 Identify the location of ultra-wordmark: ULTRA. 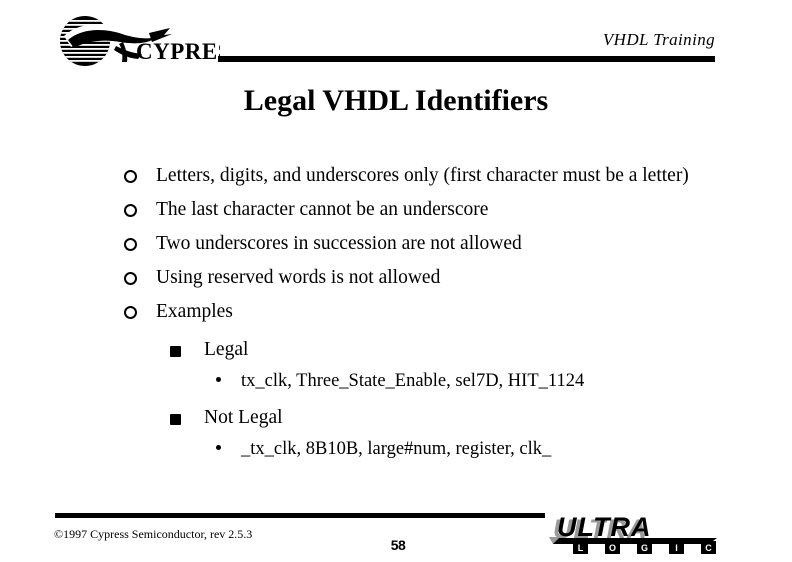
(604, 527).